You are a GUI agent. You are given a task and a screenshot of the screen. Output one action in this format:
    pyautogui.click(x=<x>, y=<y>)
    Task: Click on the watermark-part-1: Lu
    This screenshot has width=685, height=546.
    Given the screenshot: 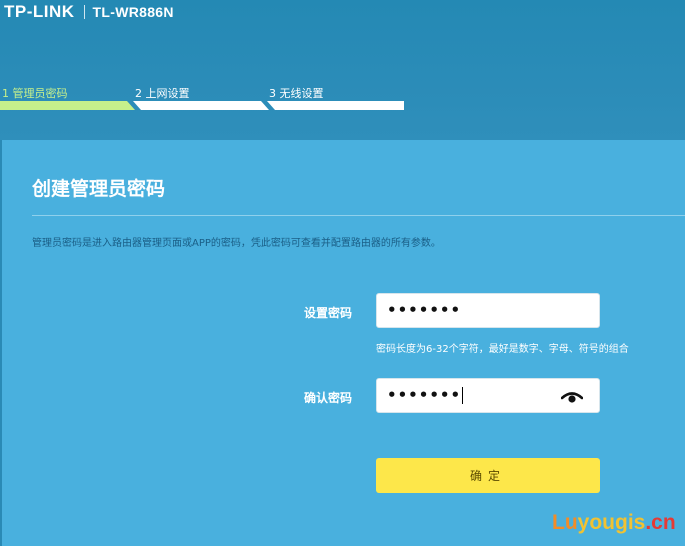 What is the action you would take?
    pyautogui.click(x=565, y=522)
    